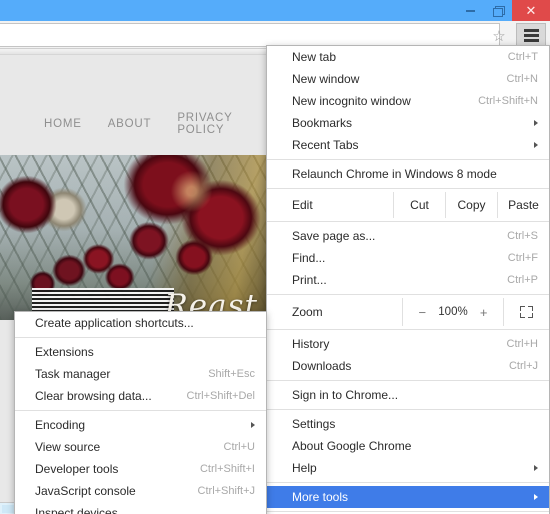 This screenshot has width=550, height=514. What do you see at coordinates (408, 468) in the screenshot?
I see `menu-item-help: Help` at bounding box center [408, 468].